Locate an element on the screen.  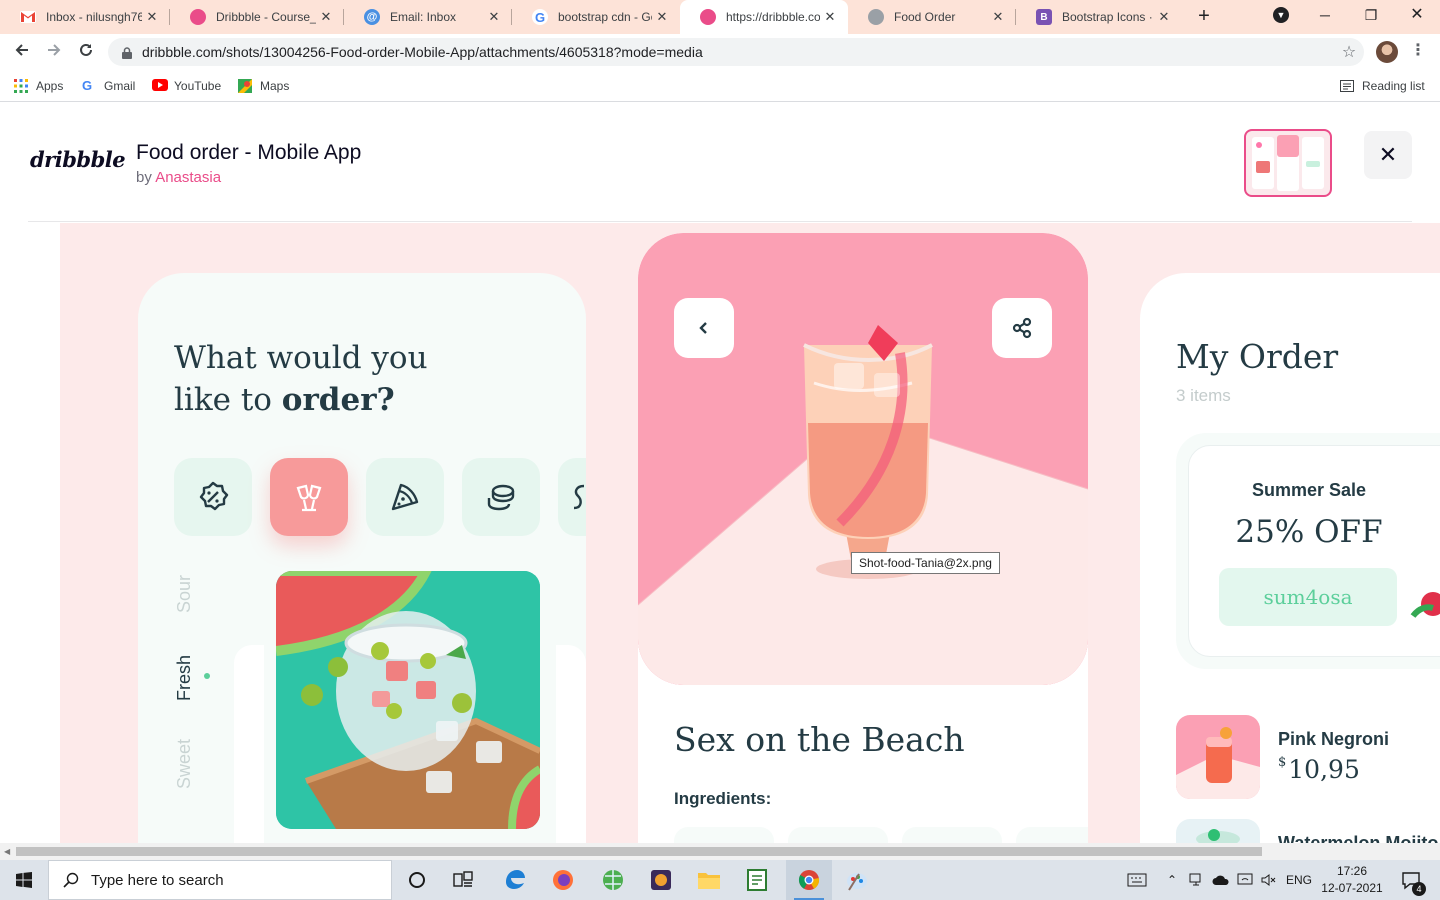
filter-sour: Sour is located at coordinates (184, 594).